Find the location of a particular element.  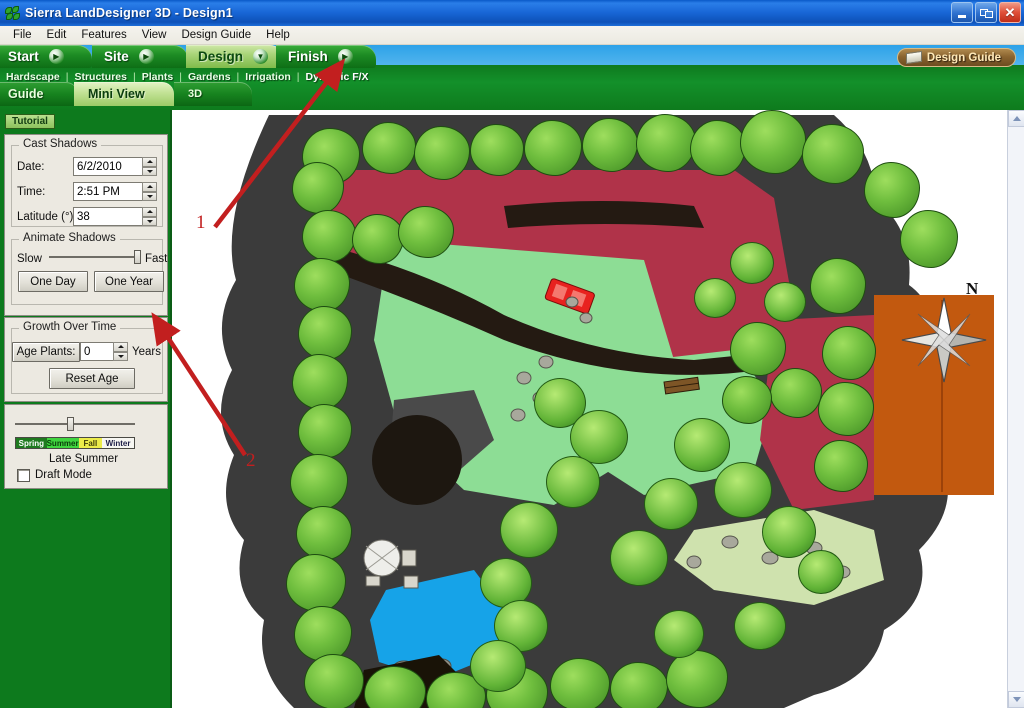

annotation-number-1: 1 is located at coordinates (201, 222).